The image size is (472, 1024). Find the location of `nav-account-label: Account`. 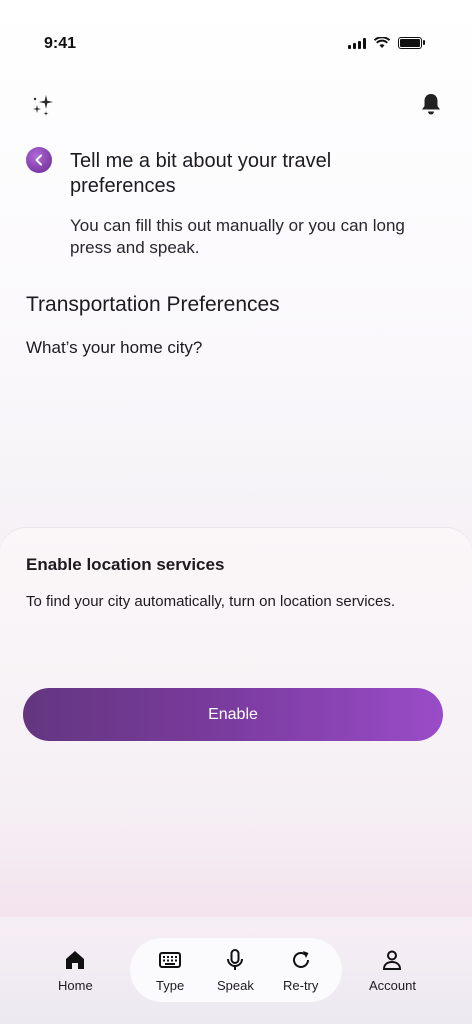

nav-account-label: Account is located at coordinates (392, 985).